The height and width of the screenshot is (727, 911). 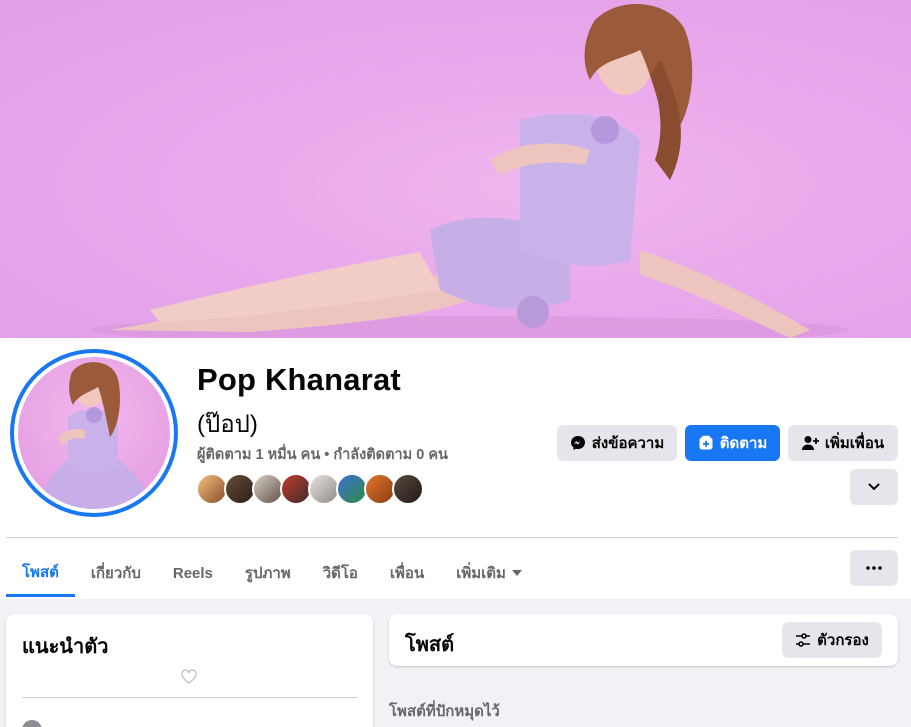 I want to click on add-friend-button: เพิ่มเพื่อน, so click(x=843, y=443).